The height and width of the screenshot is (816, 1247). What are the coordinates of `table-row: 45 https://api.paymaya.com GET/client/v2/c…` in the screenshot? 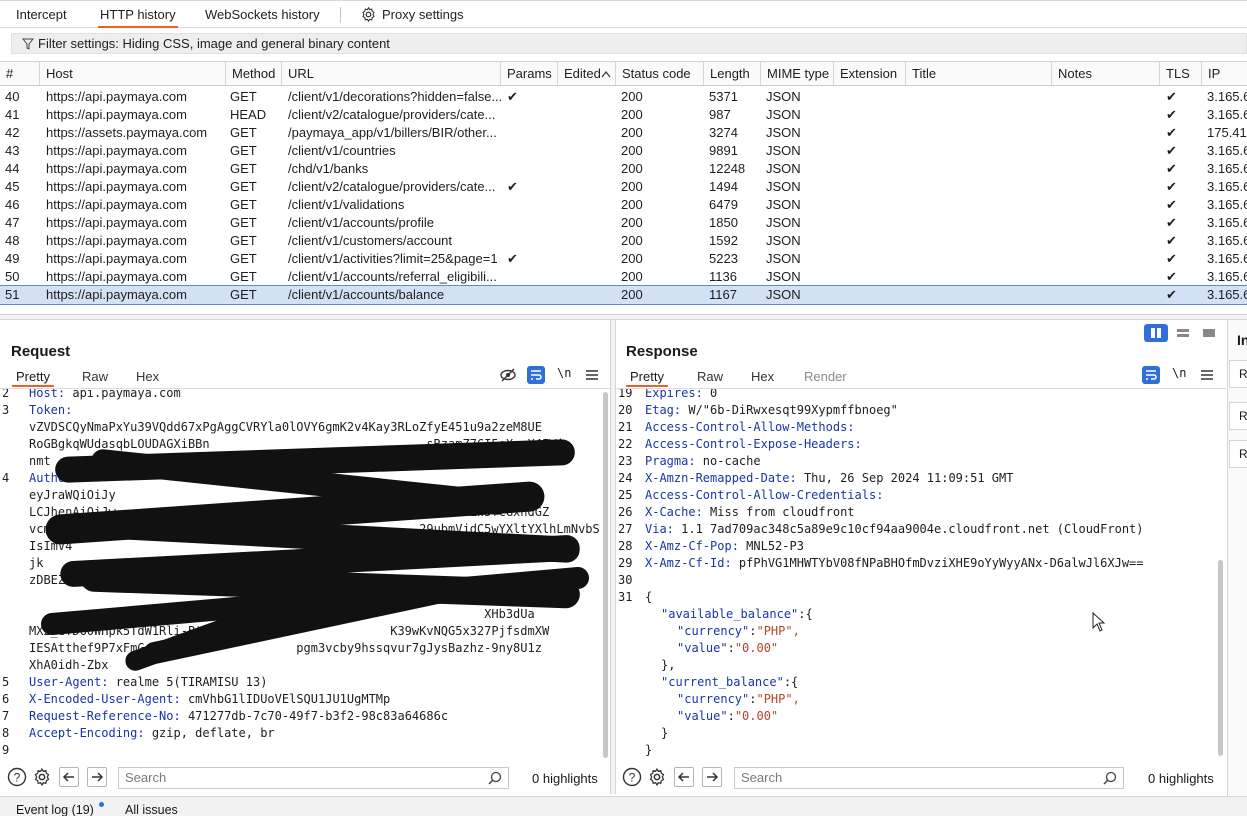 It's located at (623, 187).